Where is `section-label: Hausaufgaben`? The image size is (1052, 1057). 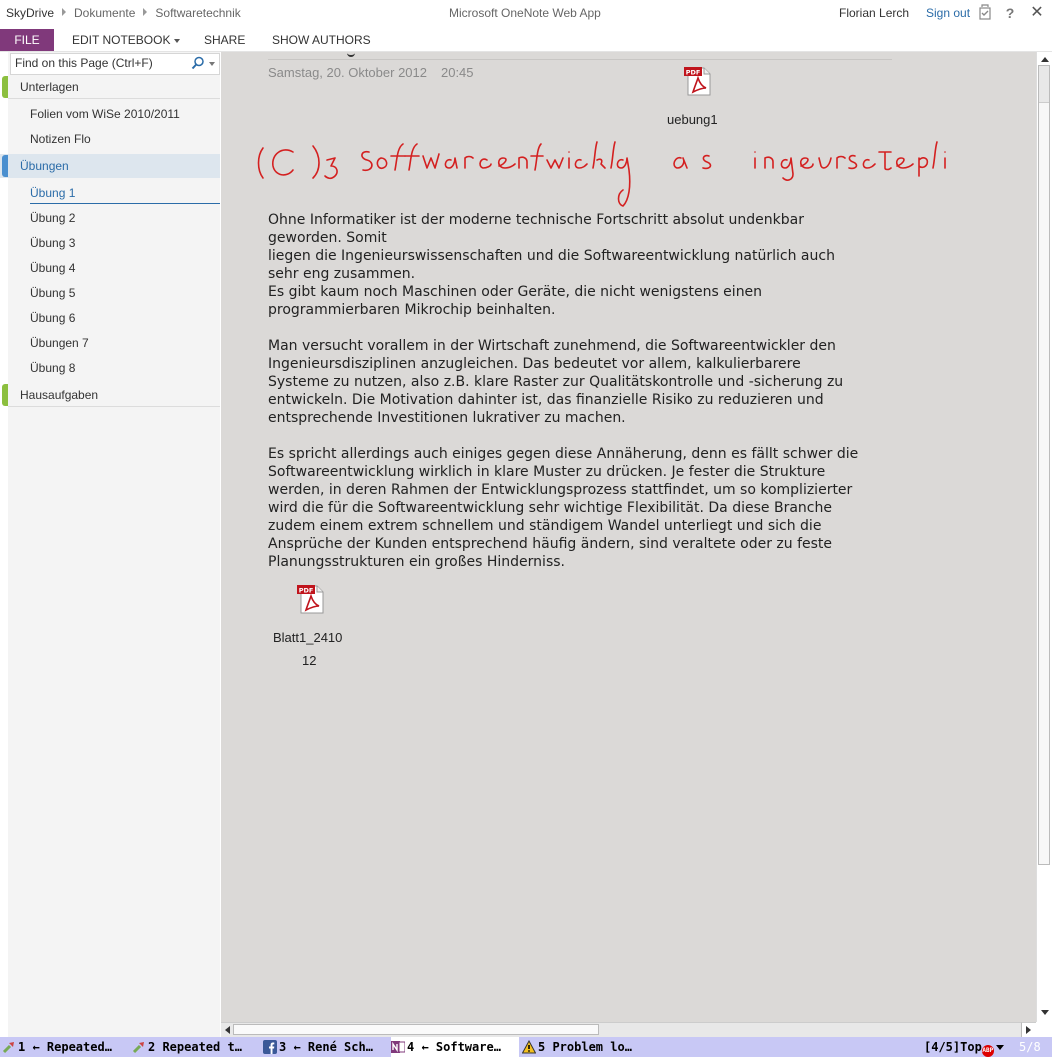
section-label: Hausaufgaben is located at coordinates (59, 395).